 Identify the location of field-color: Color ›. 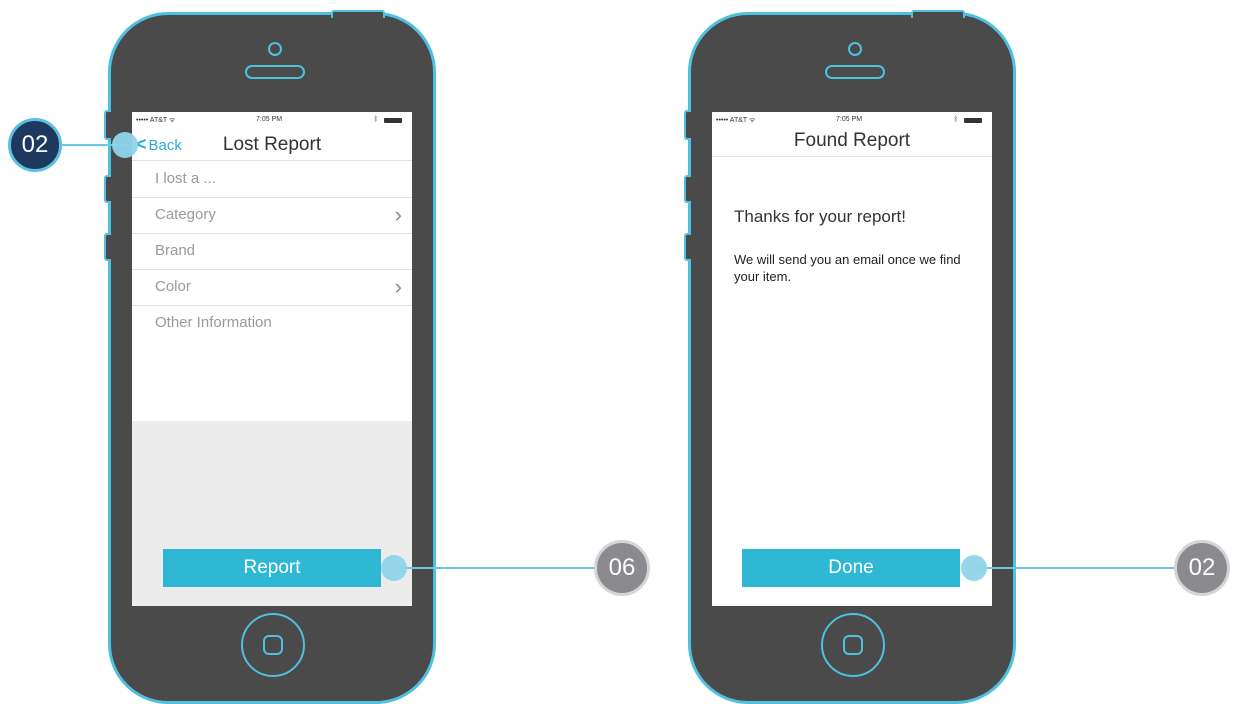
(272, 288).